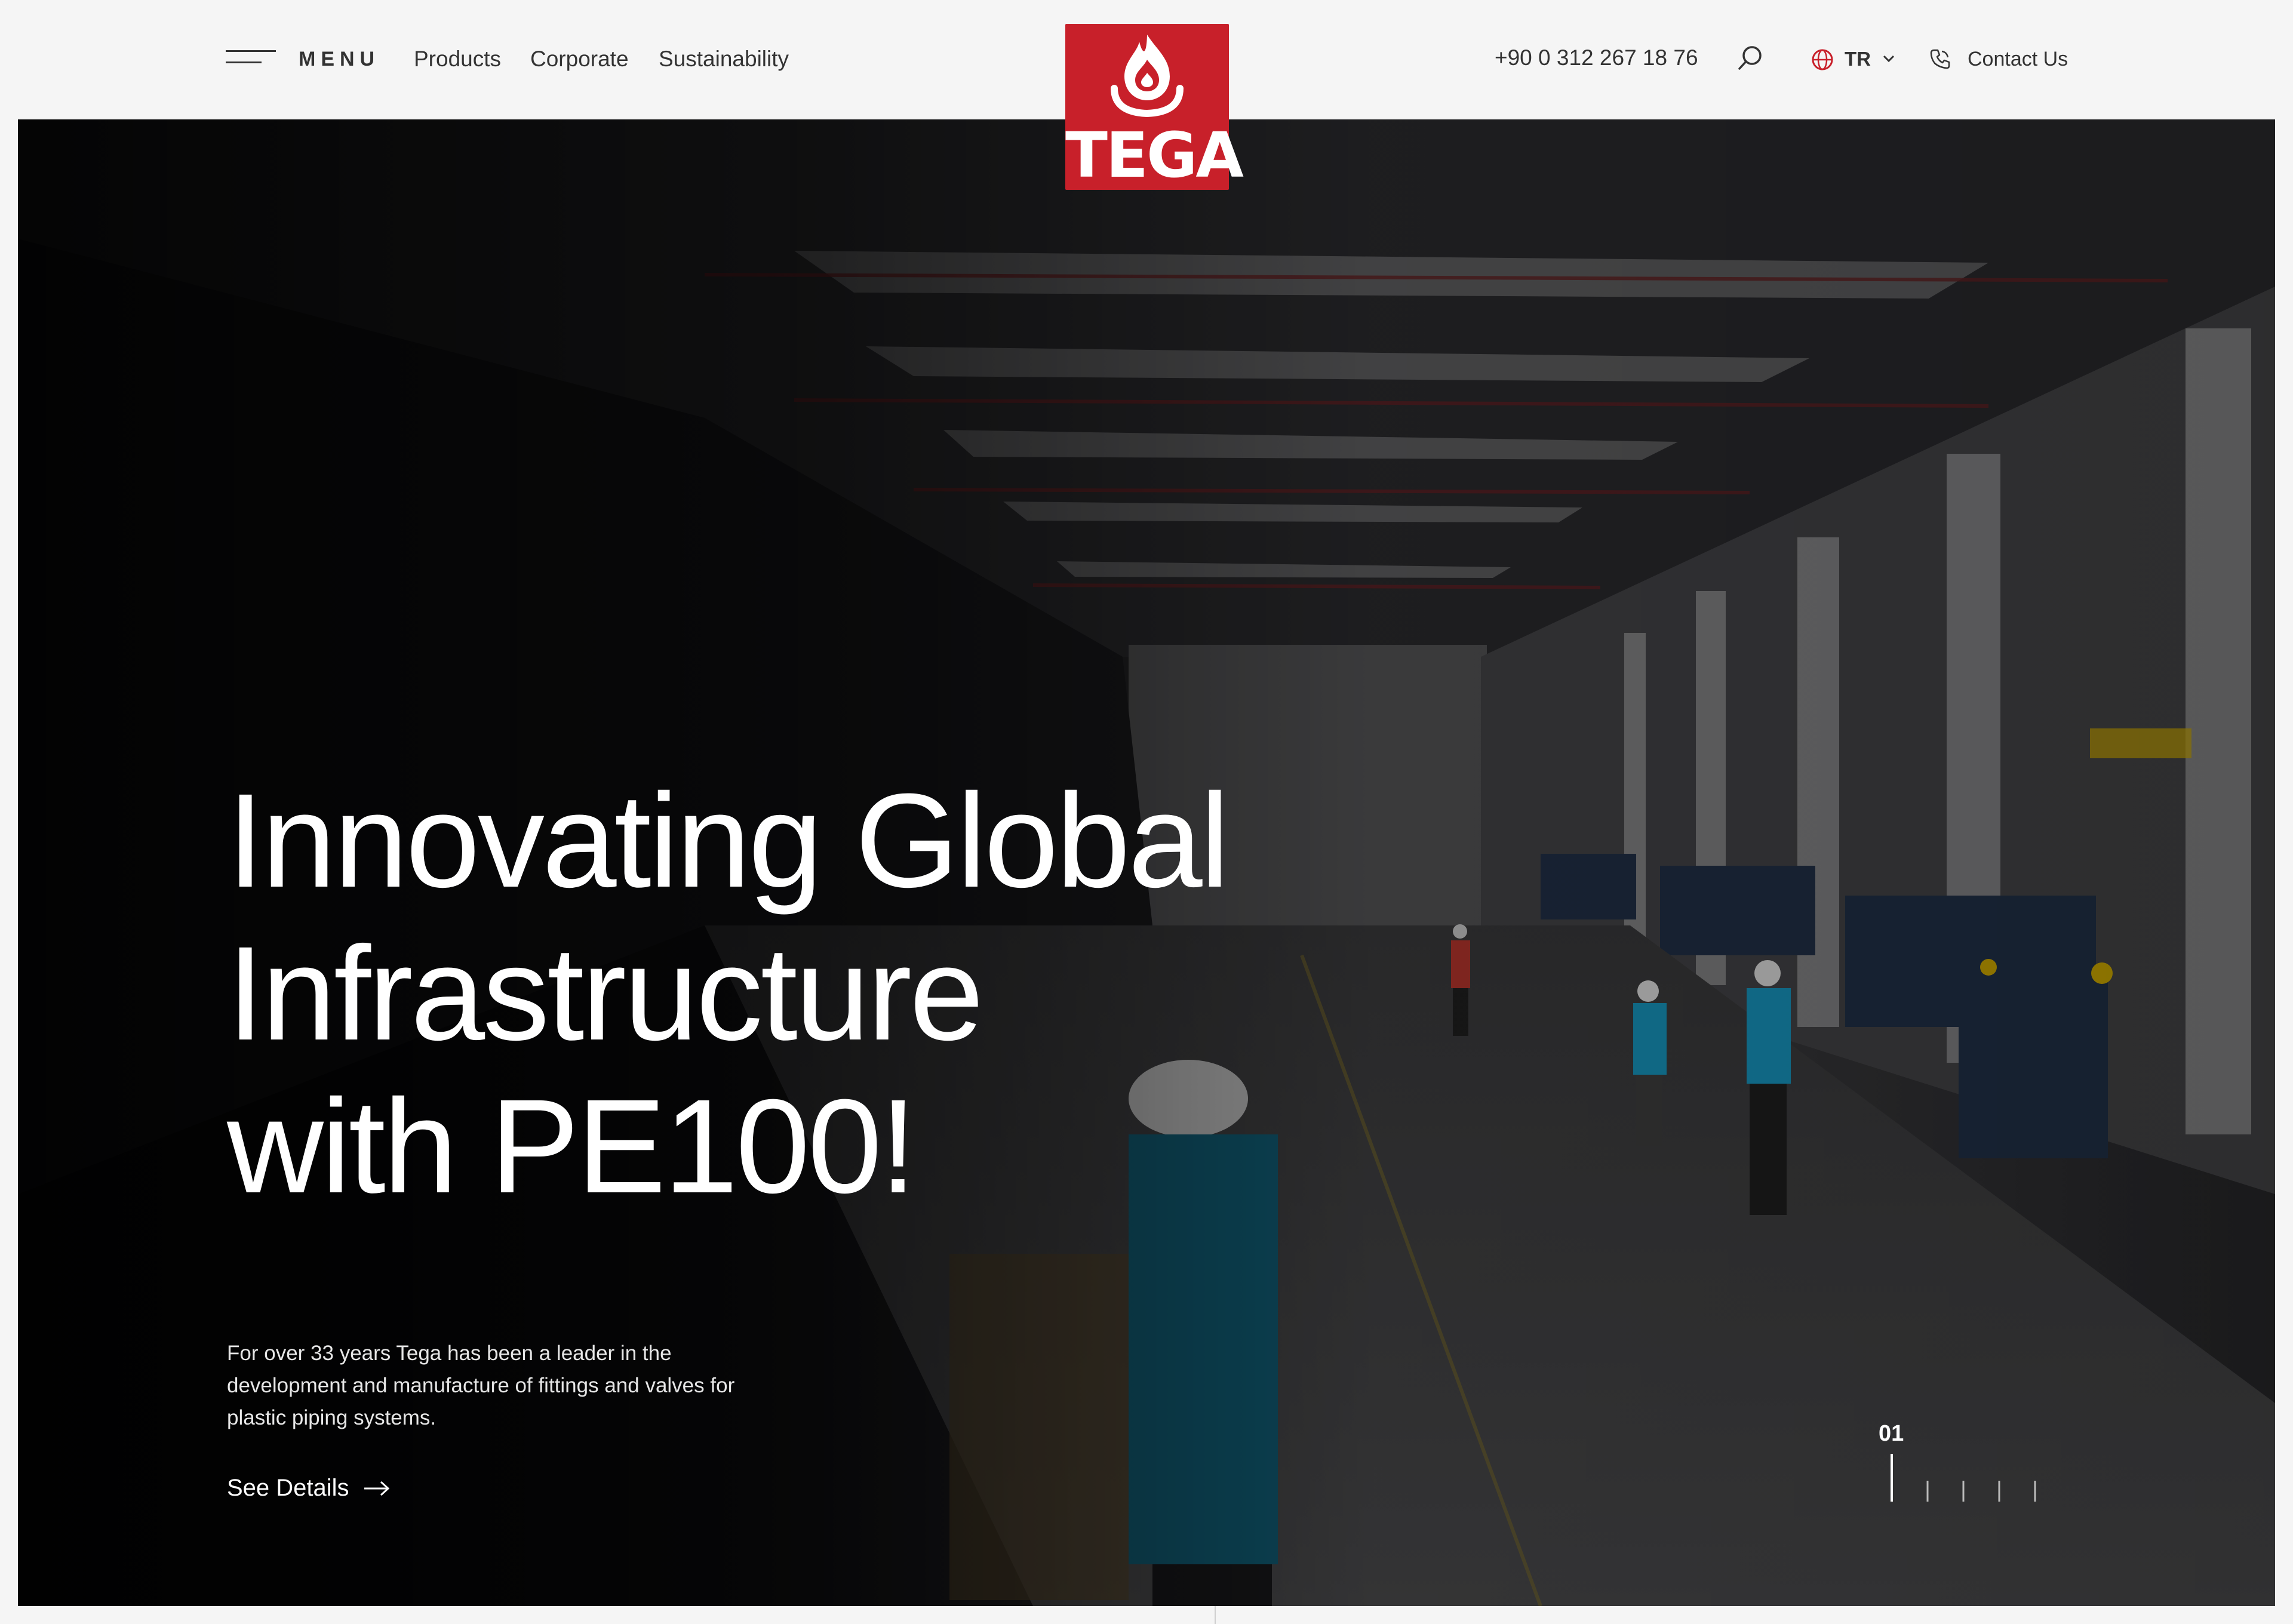  Describe the element at coordinates (340, 59) in the screenshot. I see `menu-button: MENU` at that location.